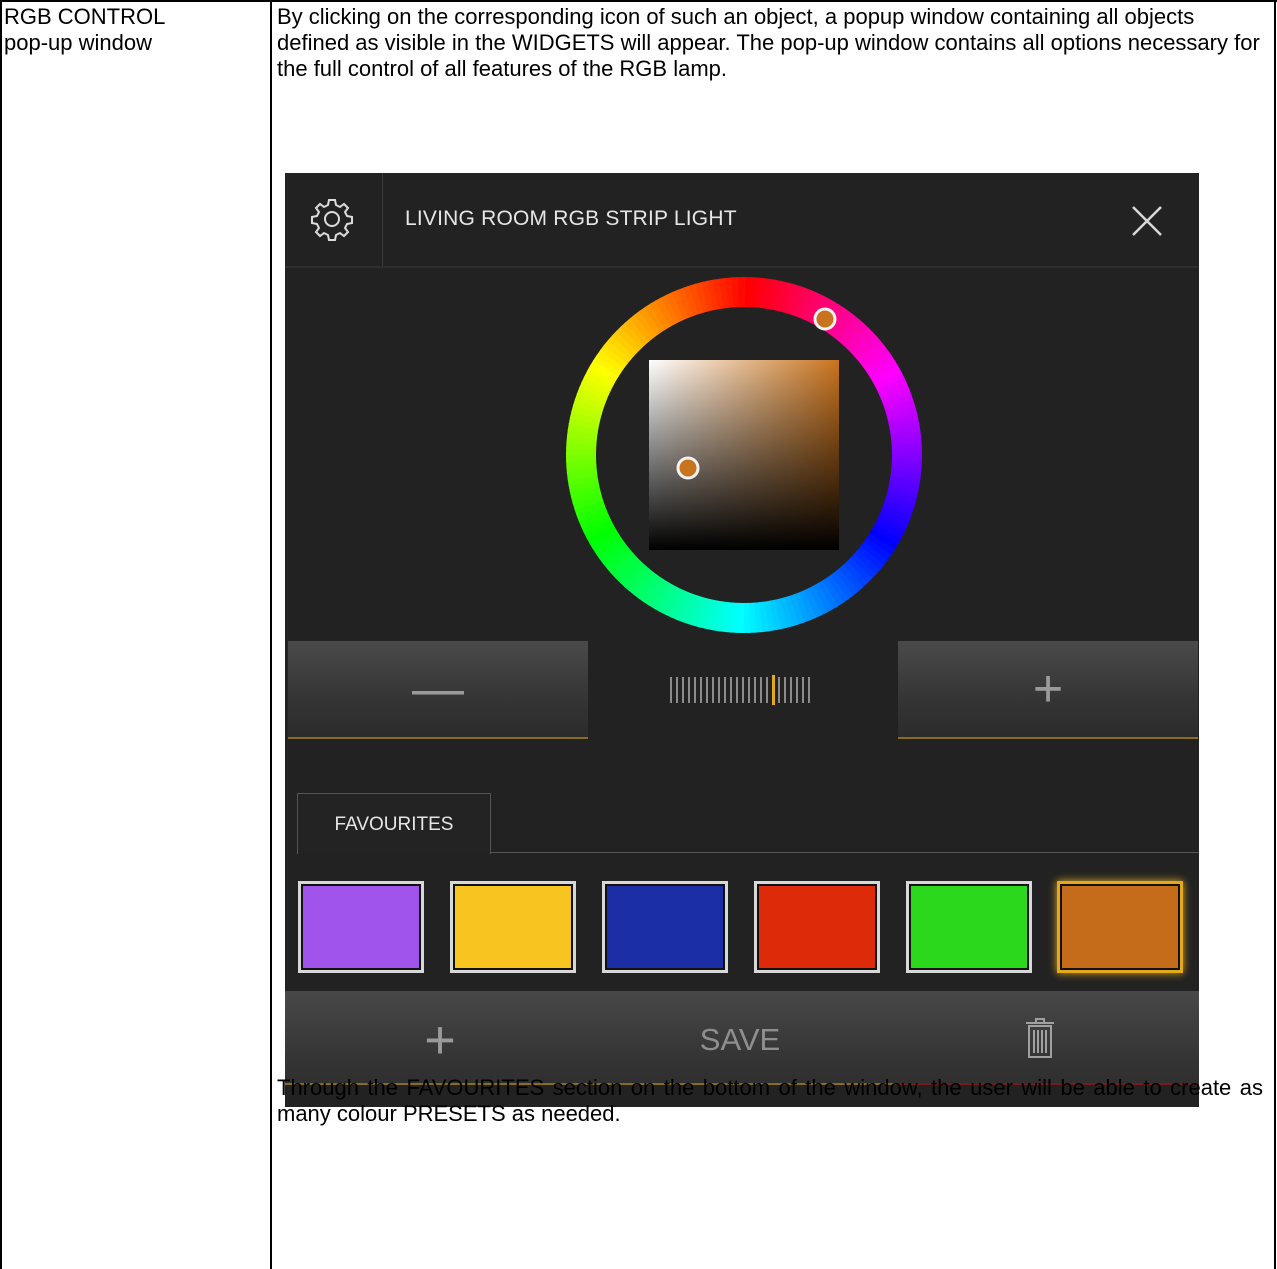 The width and height of the screenshot is (1277, 1269). I want to click on add-favourite-button: +, so click(440, 1040).